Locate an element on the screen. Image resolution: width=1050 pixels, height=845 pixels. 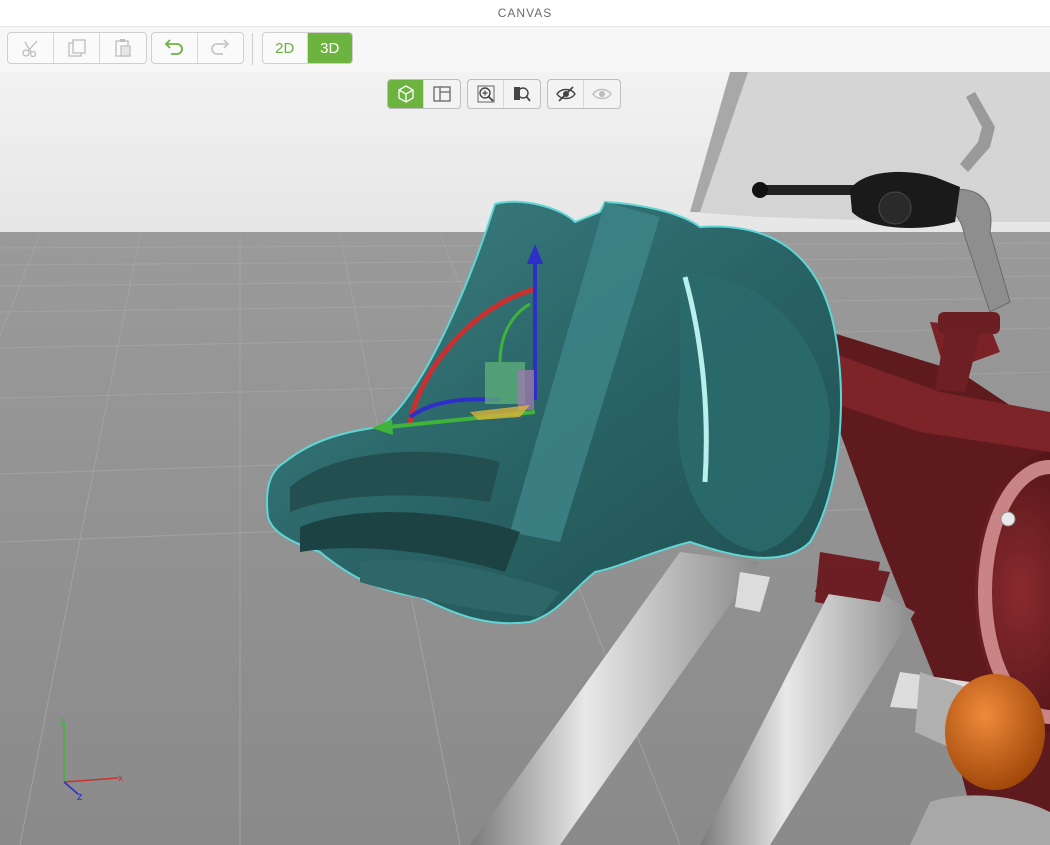
history-button-group is located at coordinates (197, 48).